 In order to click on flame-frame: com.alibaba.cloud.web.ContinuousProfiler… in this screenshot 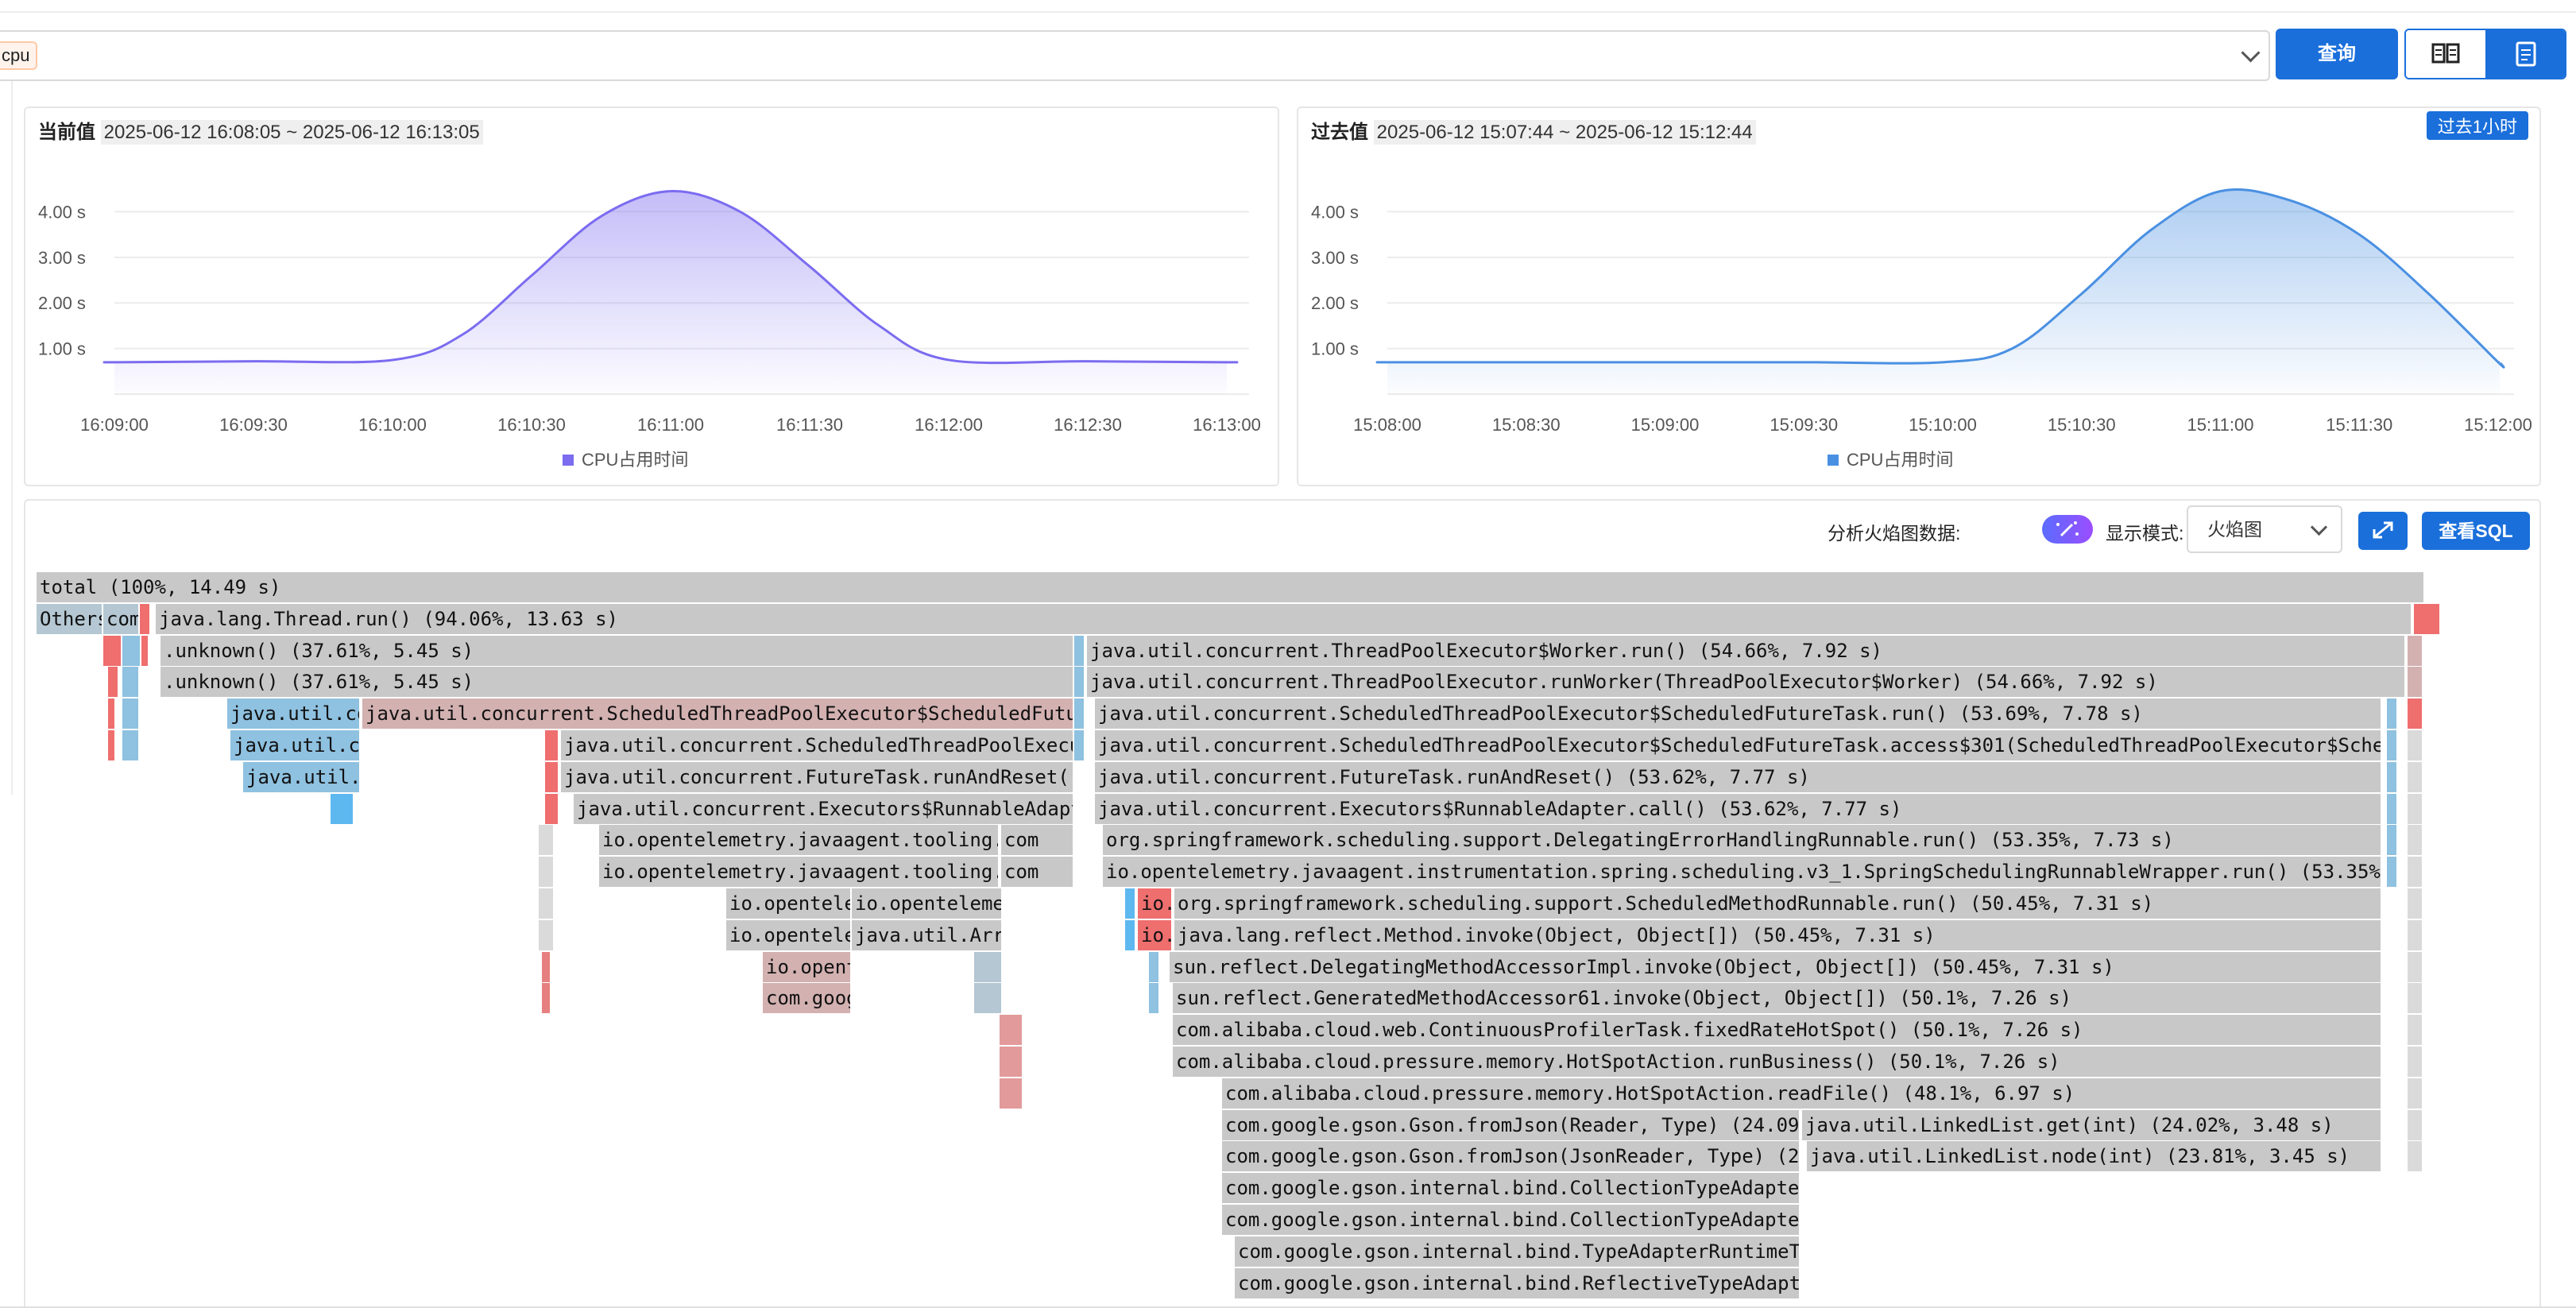, I will do `click(1778, 1030)`.